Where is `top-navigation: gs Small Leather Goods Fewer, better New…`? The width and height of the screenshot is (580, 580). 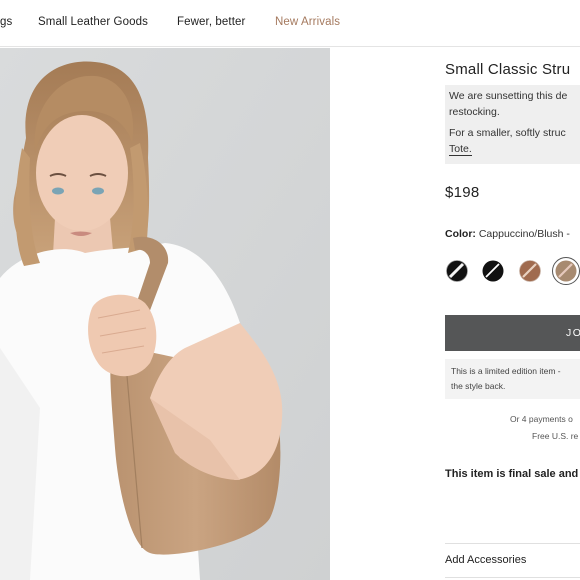 top-navigation: gs Small Leather Goods Fewer, better New… is located at coordinates (290, 23).